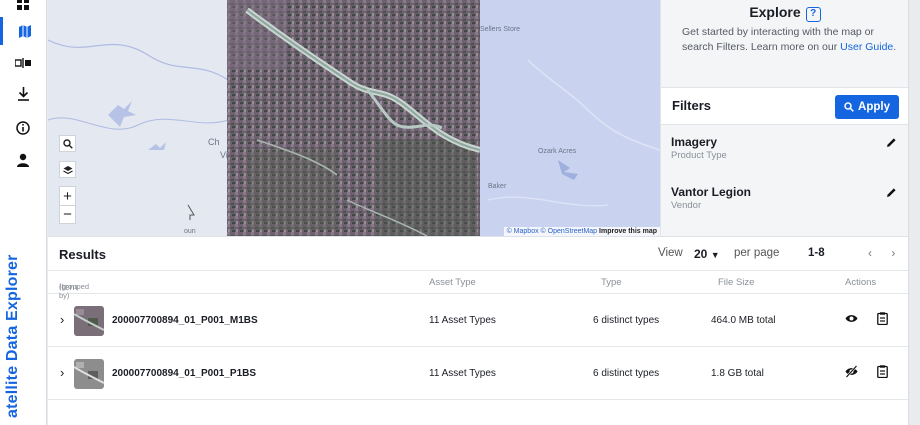 This screenshot has width=920, height=425. I want to click on filters-heading: Filters, so click(692, 105).